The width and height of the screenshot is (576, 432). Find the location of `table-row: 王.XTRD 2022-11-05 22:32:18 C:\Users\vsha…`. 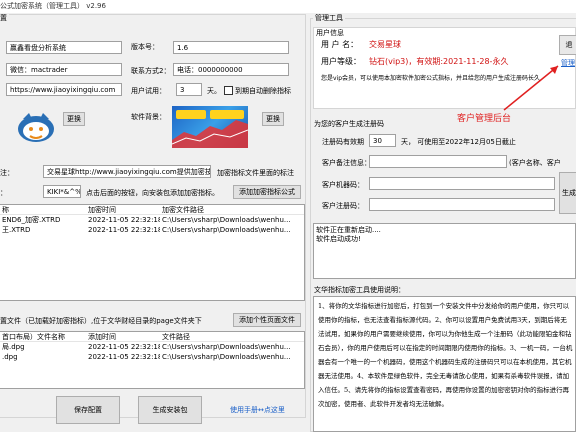

table-row: 王.XTRD 2022-11-05 22:32:18 C:\Users\vsha… is located at coordinates (152, 230).